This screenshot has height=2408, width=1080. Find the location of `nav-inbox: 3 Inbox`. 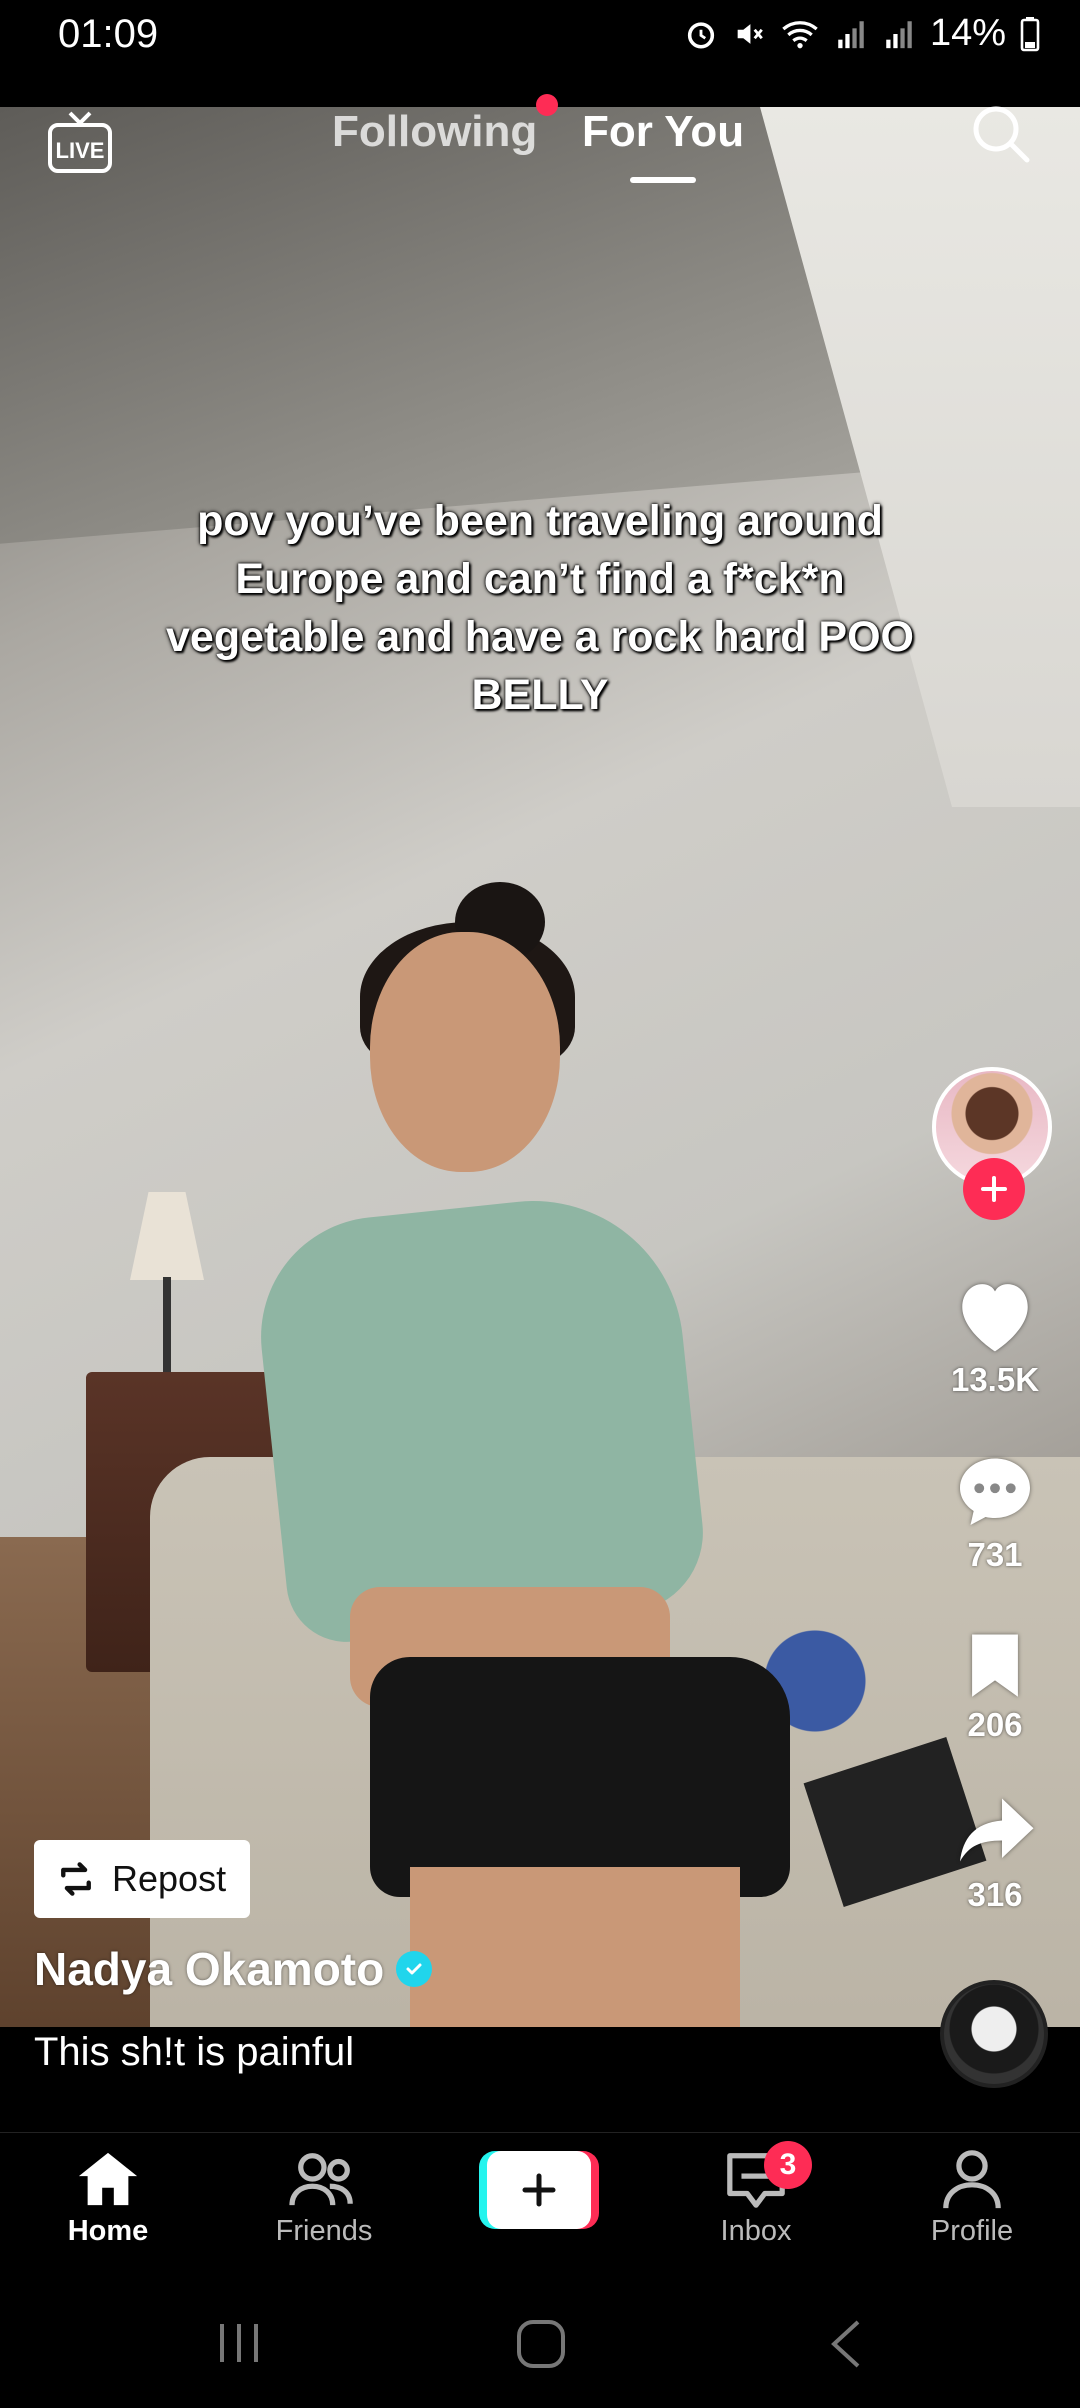

nav-inbox: 3 Inbox is located at coordinates (756, 2194).